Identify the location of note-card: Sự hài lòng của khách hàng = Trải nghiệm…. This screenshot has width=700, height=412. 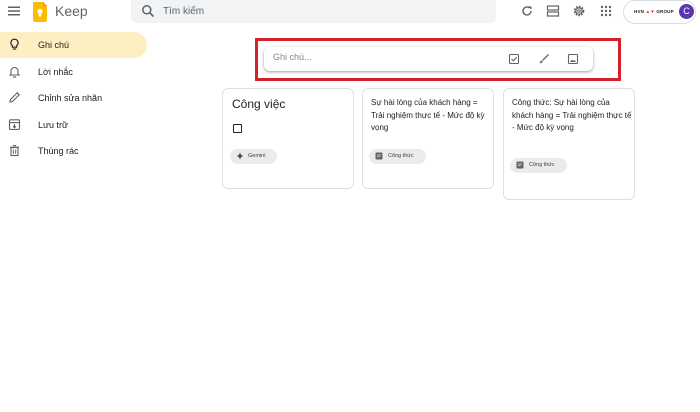
(428, 138).